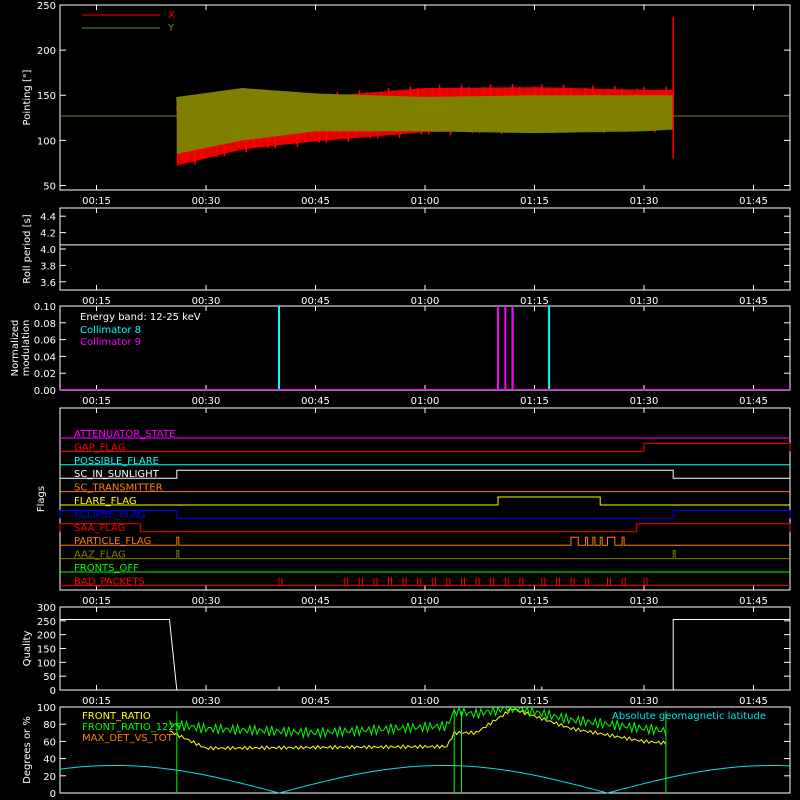 This screenshot has height=800, width=800. I want to click on y-tick-label: 300, so click(46, 608).